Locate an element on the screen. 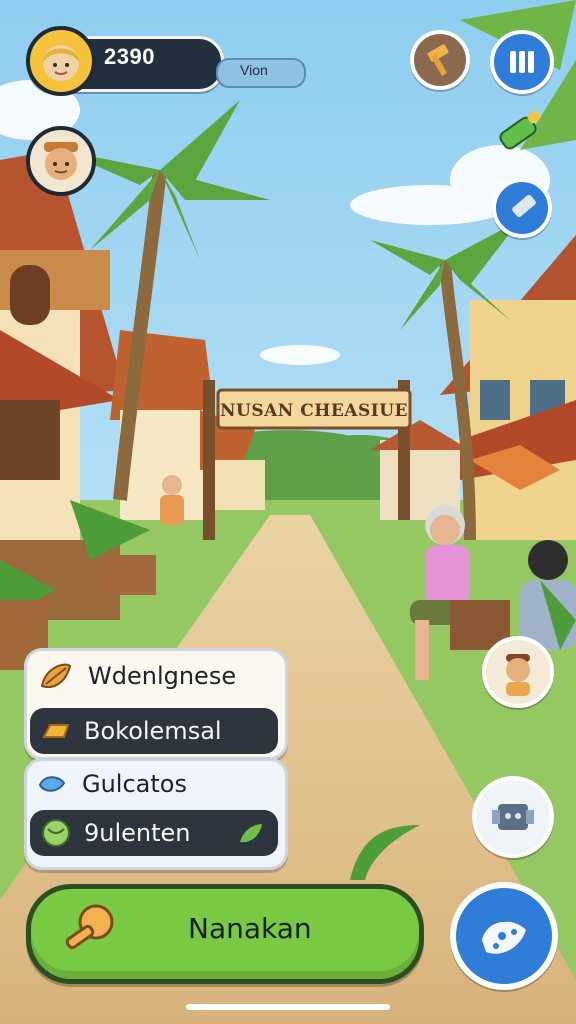 The height and width of the screenshot is (1024, 576). label-pill-text: Vion is located at coordinates (254, 70).